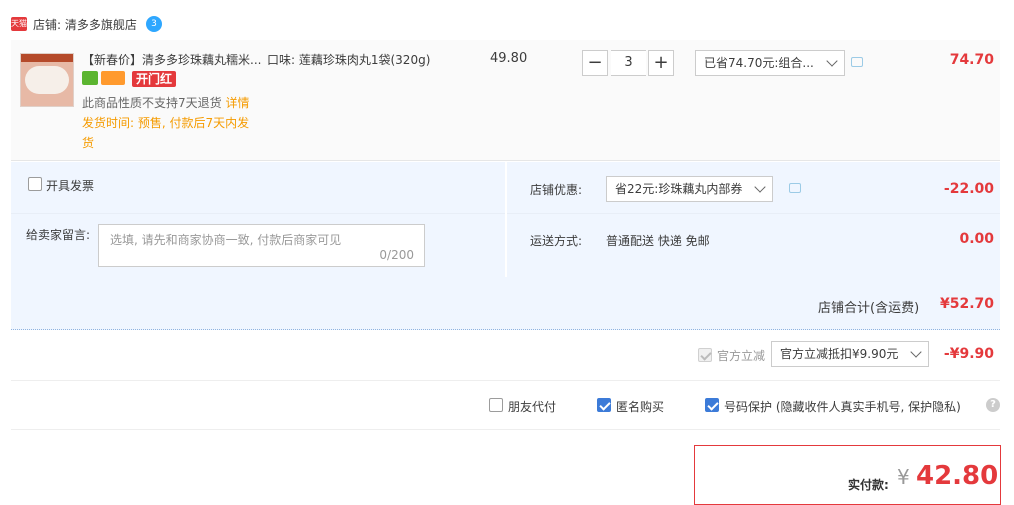  I want to click on currency-symbol: ¥, so click(903, 477).